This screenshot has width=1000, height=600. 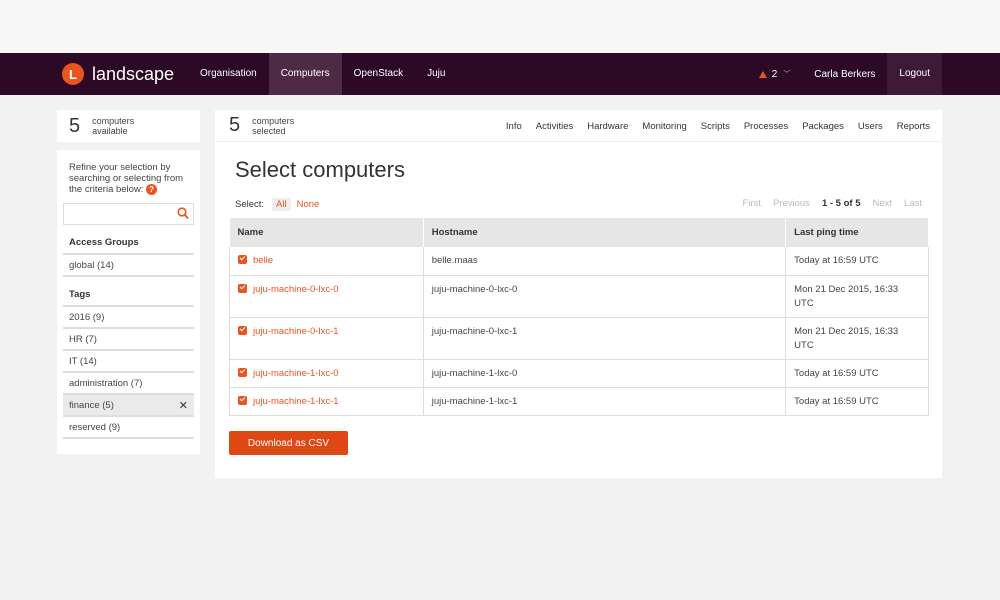 I want to click on alerts-menu: 2 ﹀, so click(x=775, y=74).